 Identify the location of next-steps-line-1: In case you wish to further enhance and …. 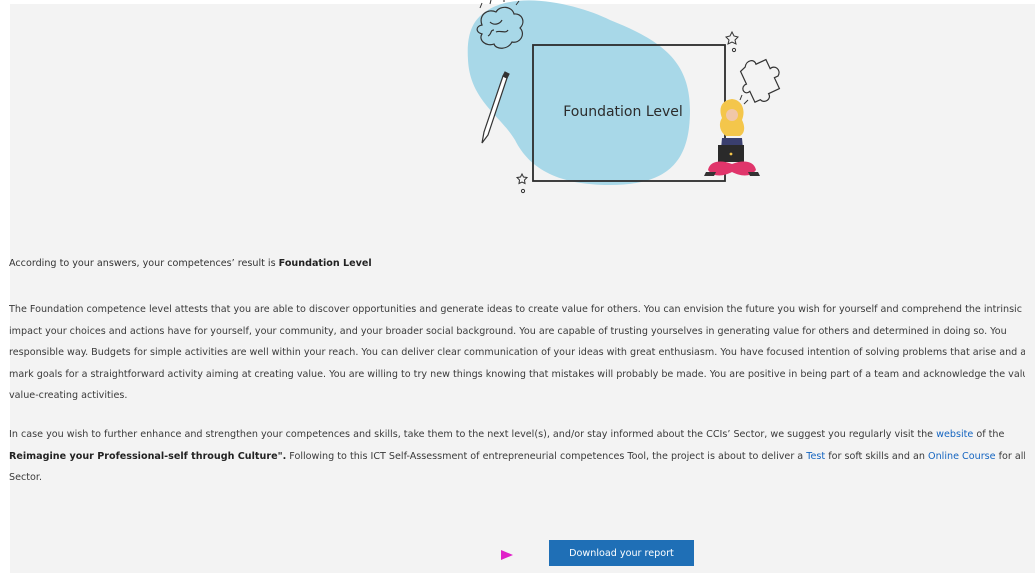
(517, 435).